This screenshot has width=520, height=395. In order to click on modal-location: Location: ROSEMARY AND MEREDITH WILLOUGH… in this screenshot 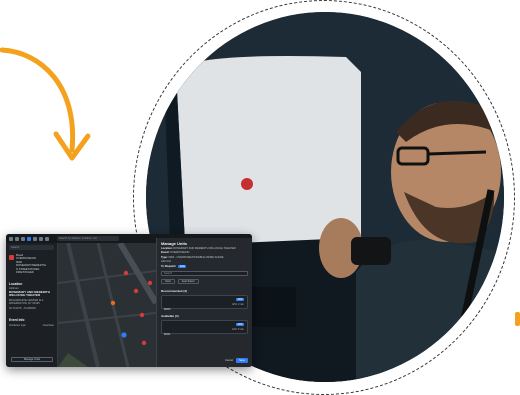, I will do `click(198, 248)`.